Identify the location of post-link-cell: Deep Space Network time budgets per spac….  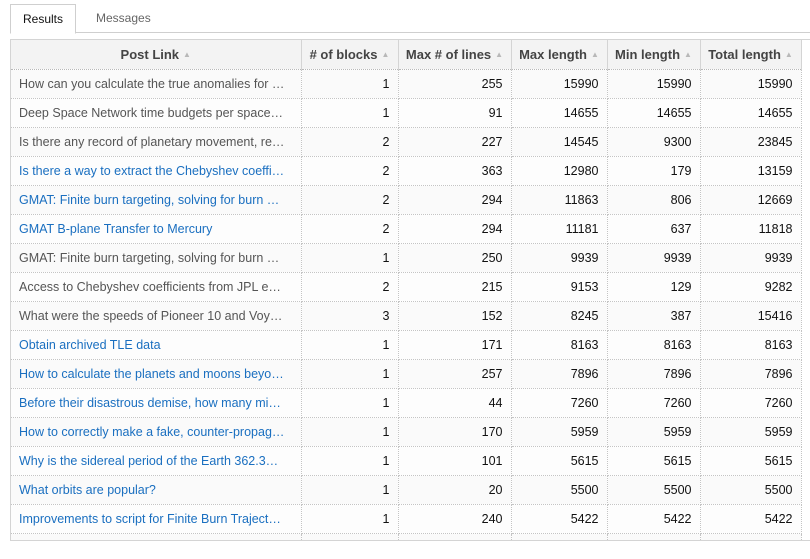
(156, 113).